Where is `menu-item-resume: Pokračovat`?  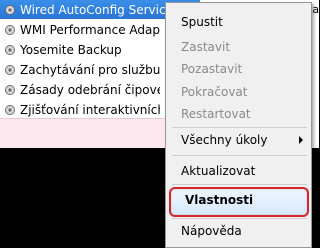
menu-item-resume: Pokračovat is located at coordinates (214, 92).